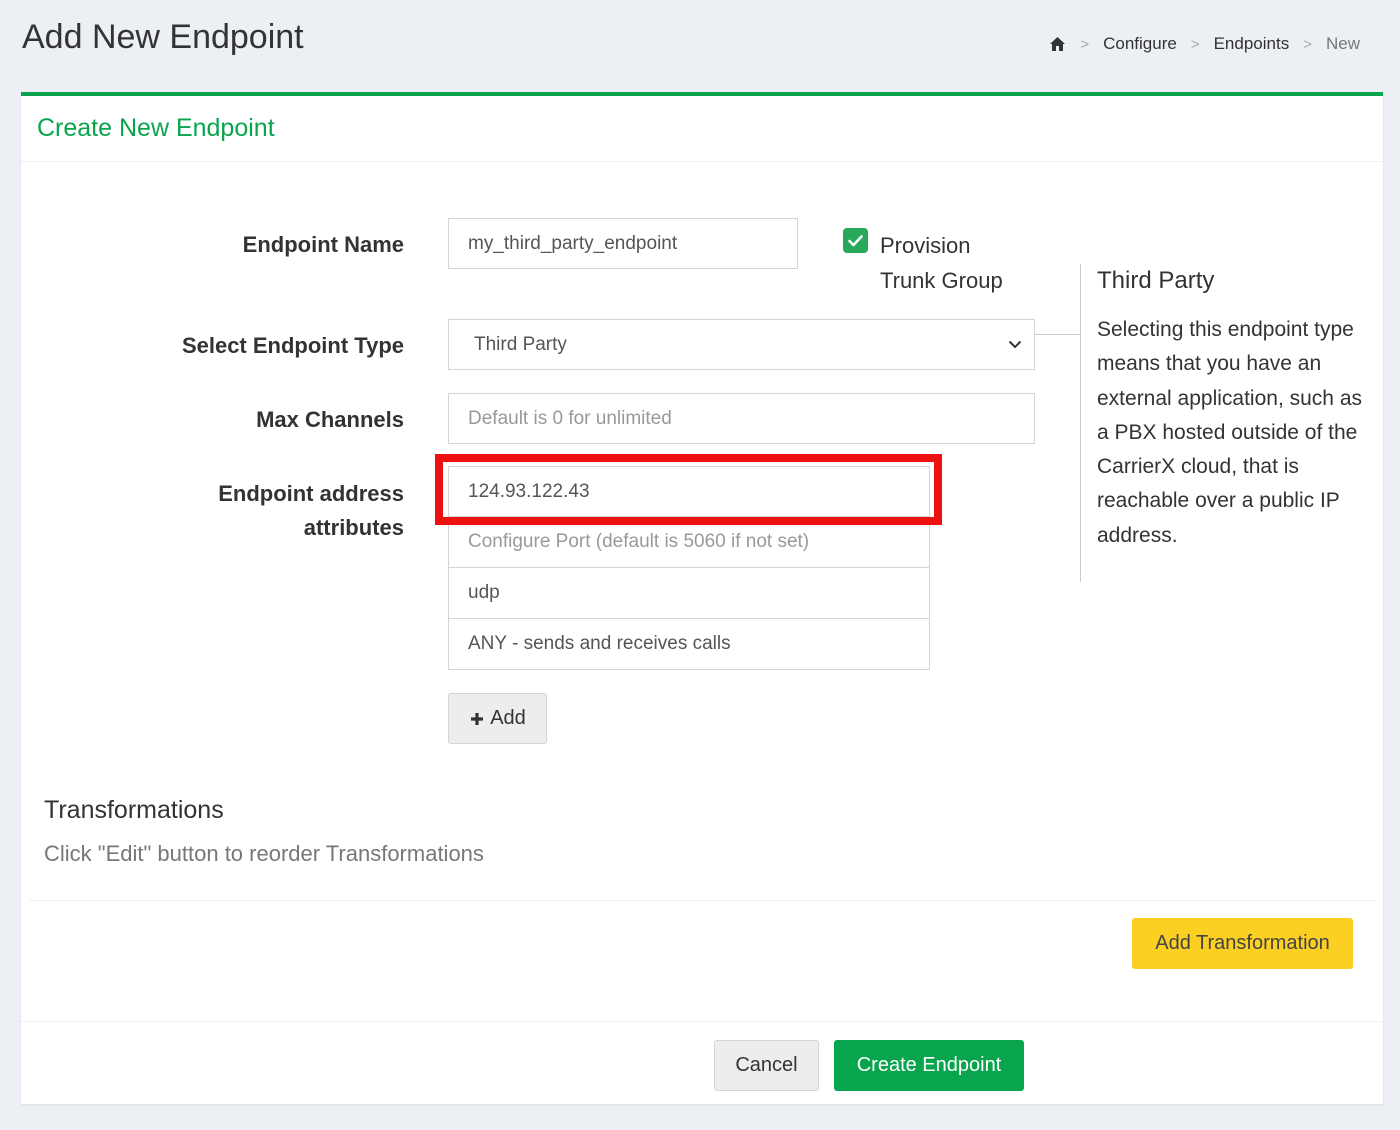 This screenshot has height=1130, width=1400. What do you see at coordinates (323, 244) in the screenshot?
I see `endpoint-name-label: Endpoint Name` at bounding box center [323, 244].